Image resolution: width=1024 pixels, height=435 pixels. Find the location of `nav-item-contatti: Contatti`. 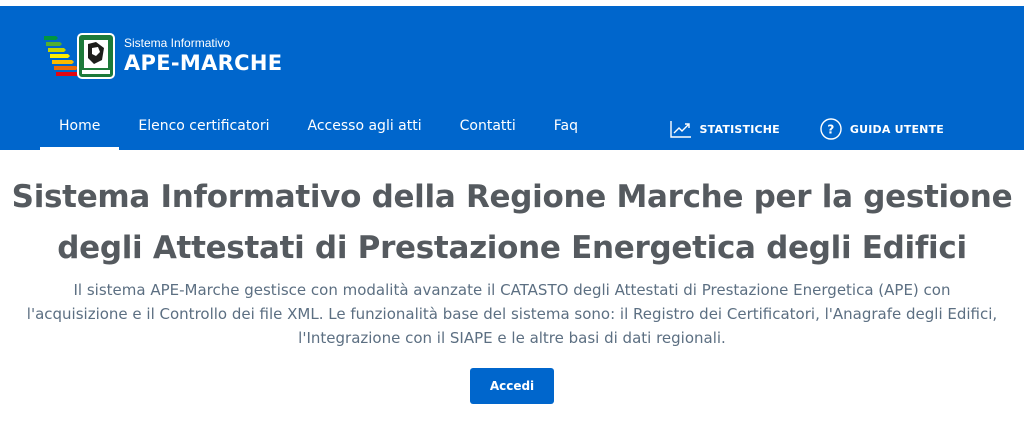

nav-item-contatti: Contatti is located at coordinates (488, 131).